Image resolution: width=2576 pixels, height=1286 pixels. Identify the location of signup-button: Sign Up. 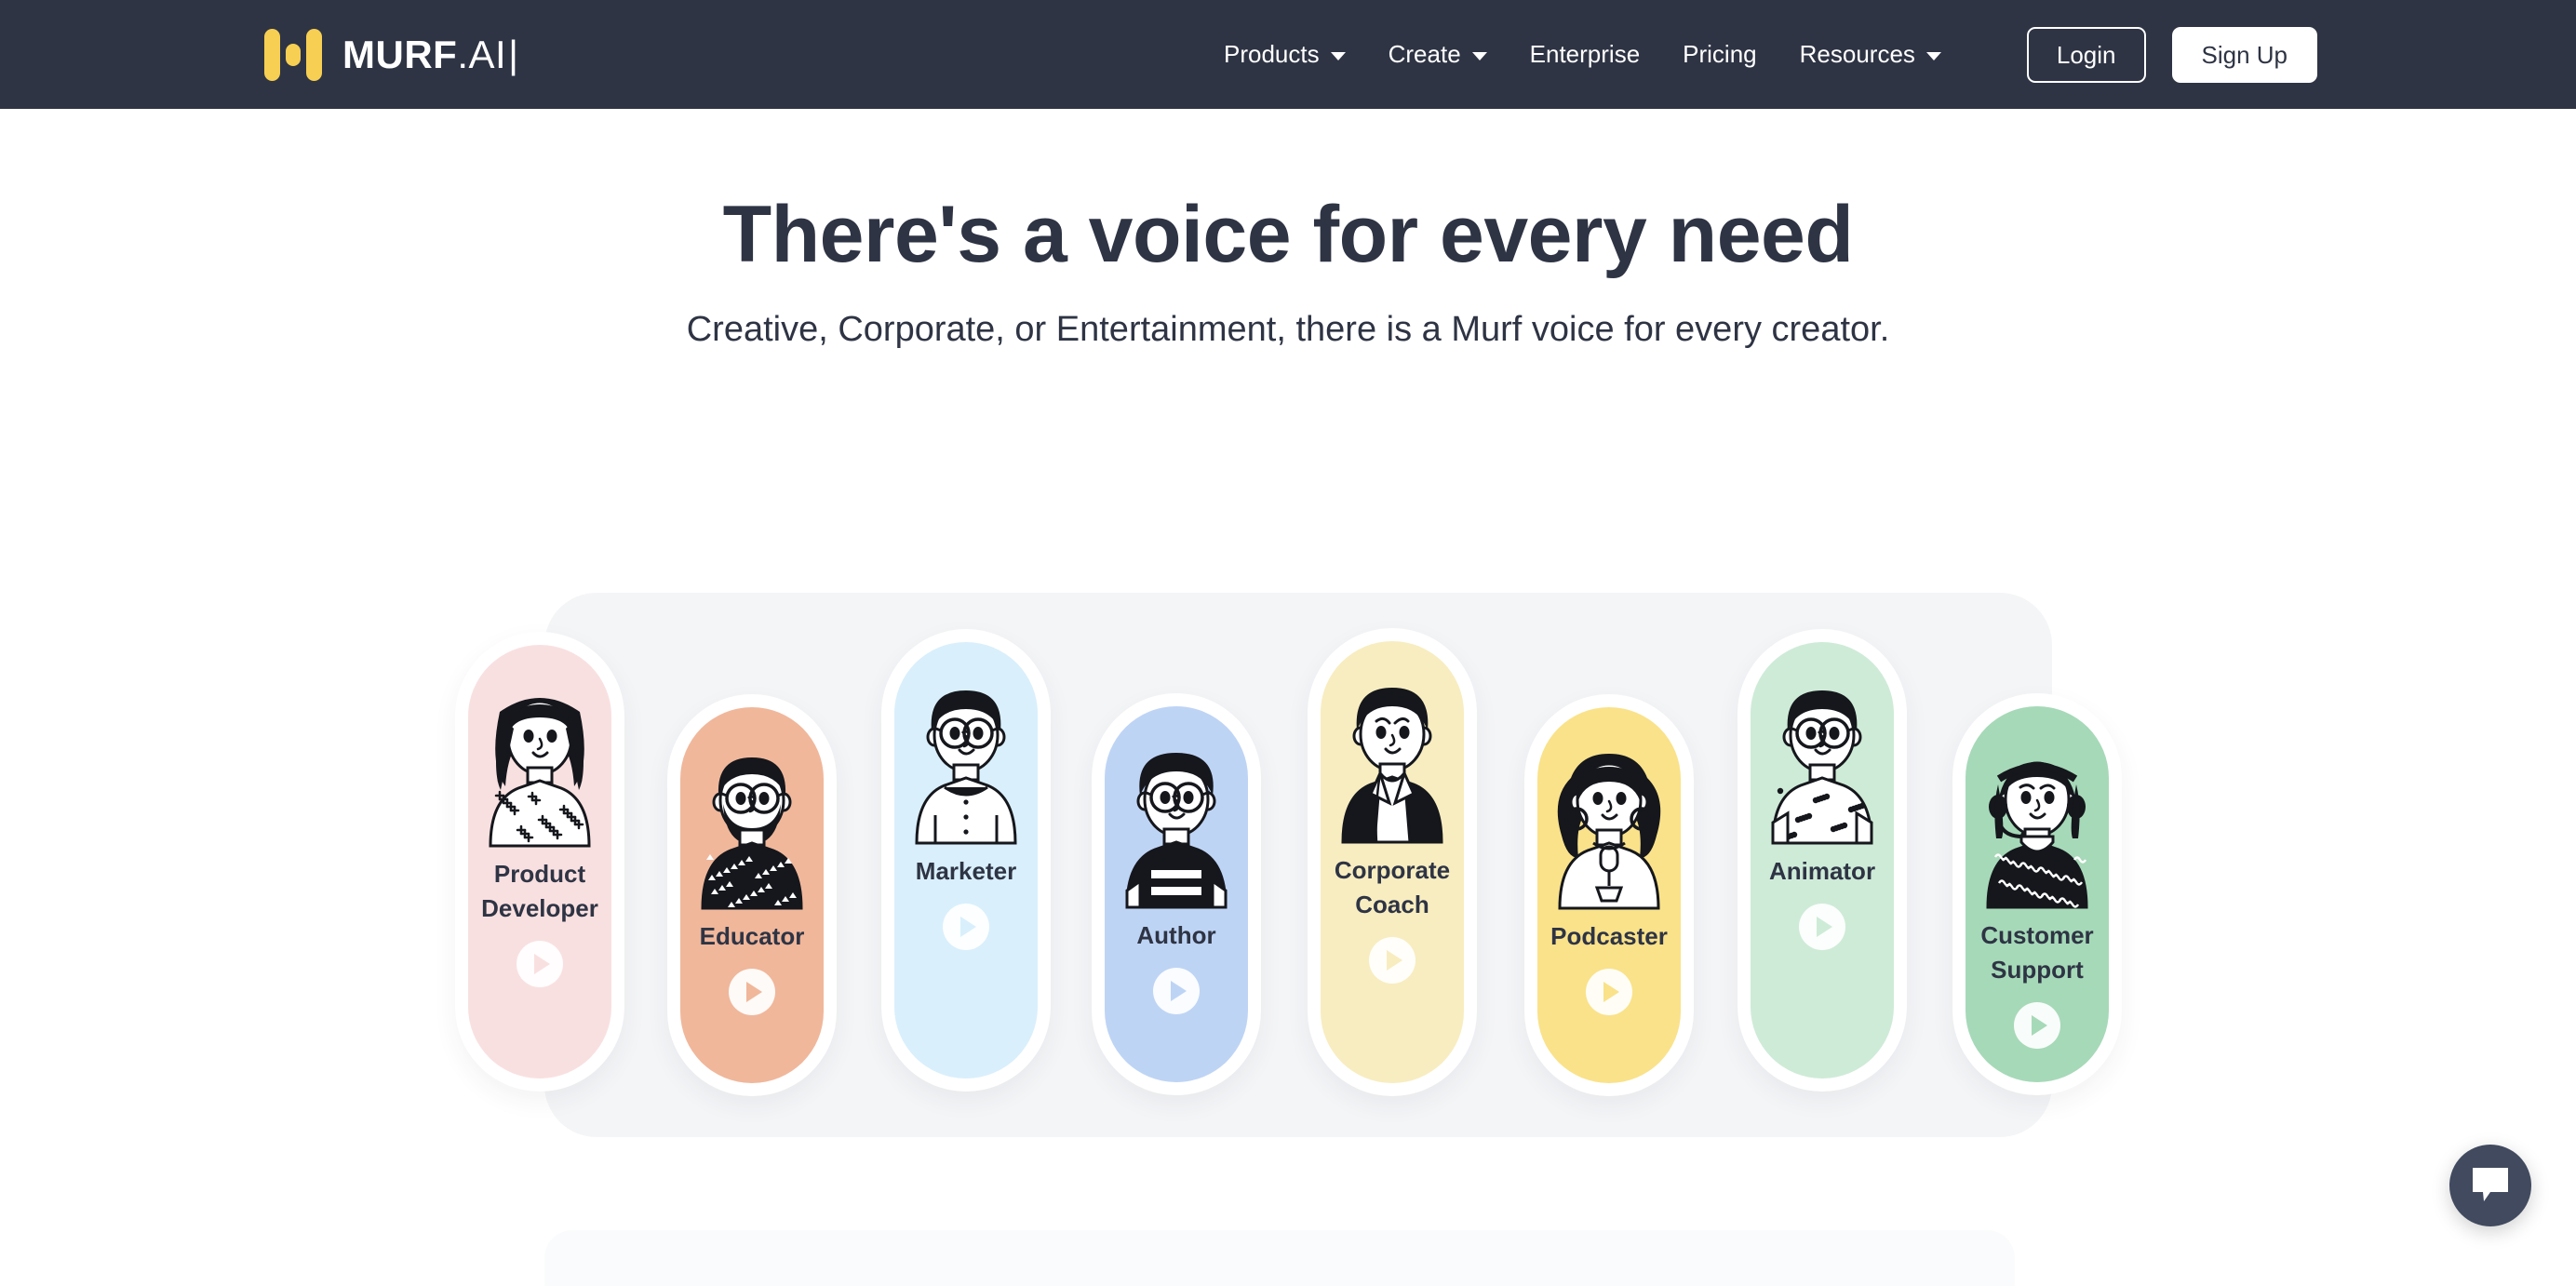
(2245, 55).